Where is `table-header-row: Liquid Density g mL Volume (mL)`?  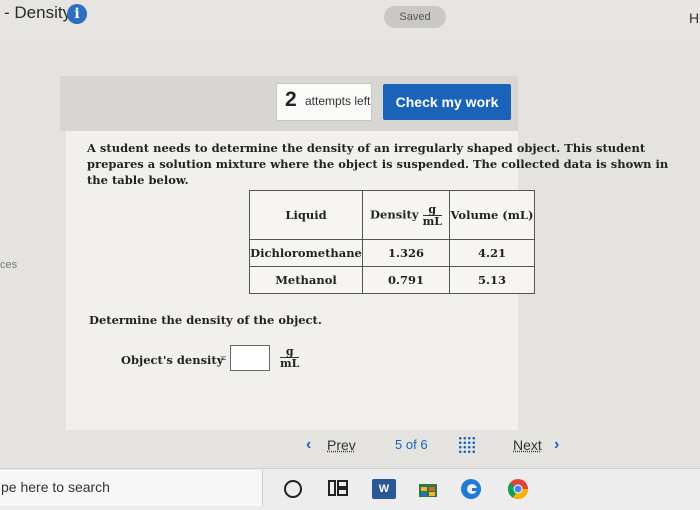
table-header-row: Liquid Density g mL Volume (mL) is located at coordinates (392, 215).